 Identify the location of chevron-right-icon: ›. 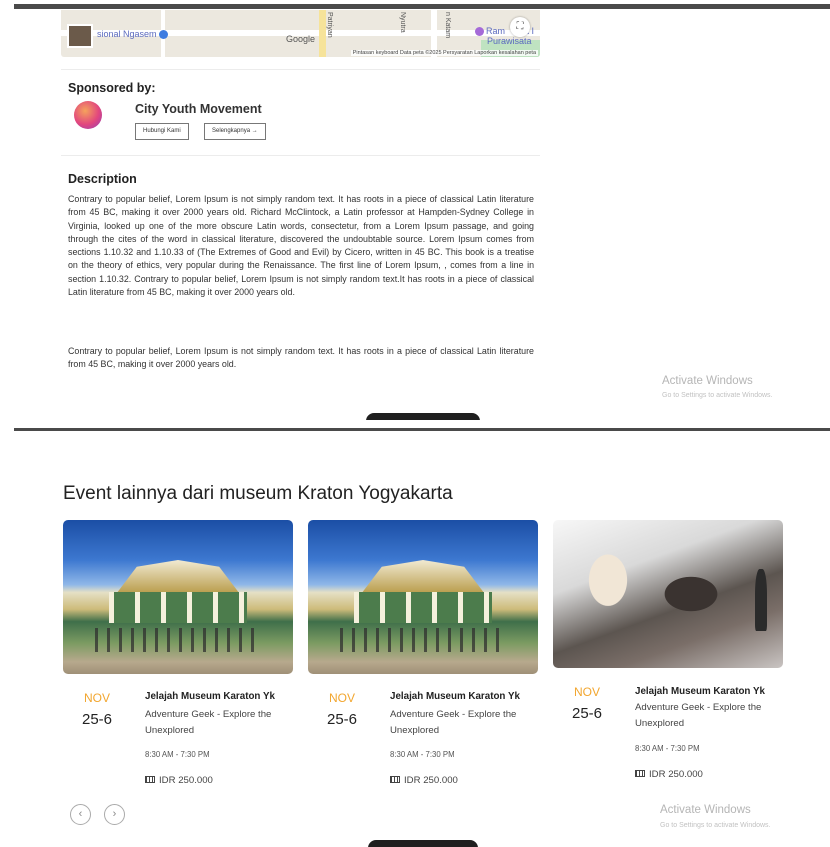
(114, 814).